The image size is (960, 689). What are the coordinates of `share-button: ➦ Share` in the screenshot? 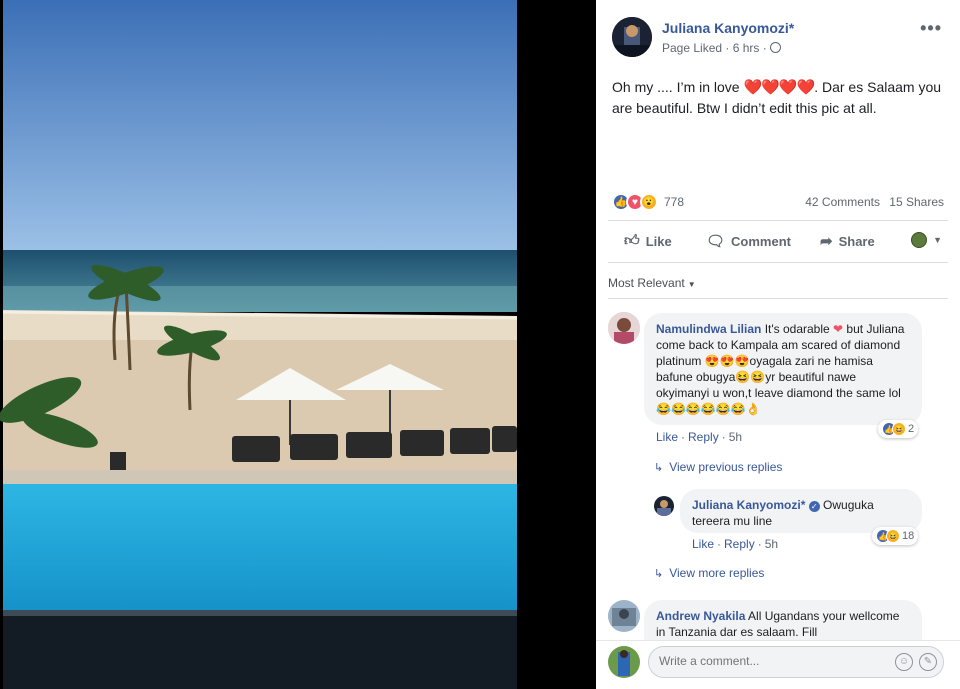 It's located at (847, 241).